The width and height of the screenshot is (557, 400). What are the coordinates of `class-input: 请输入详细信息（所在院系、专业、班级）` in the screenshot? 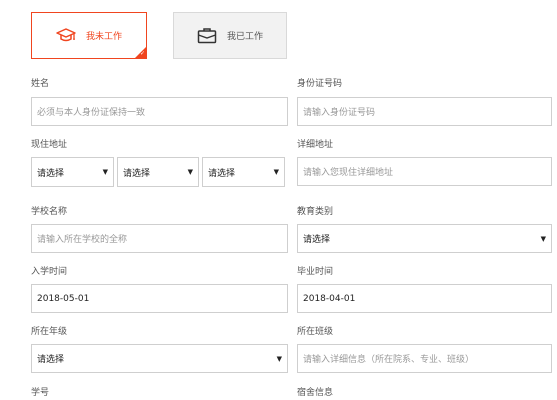 It's located at (424, 358).